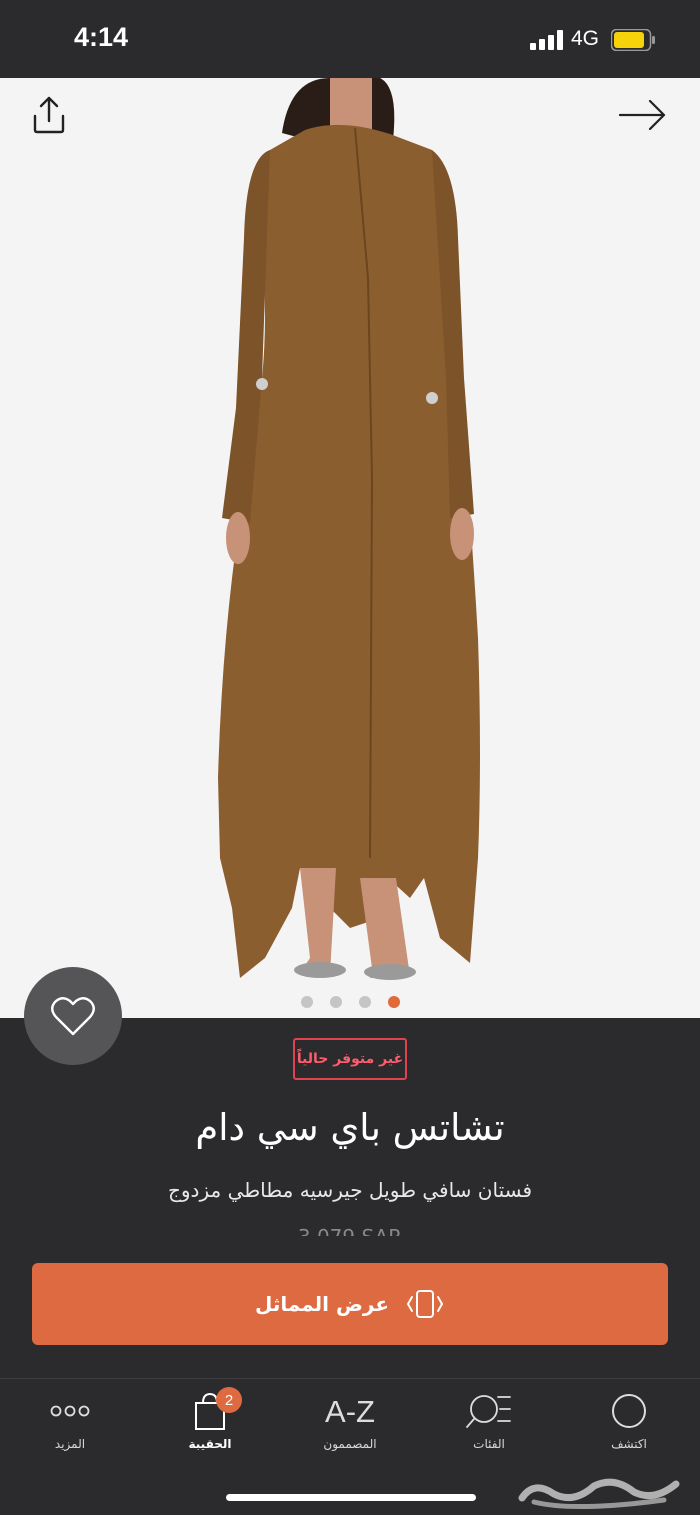  Describe the element at coordinates (350, 1059) in the screenshot. I see `availability-badge: غير متوفر حالياً` at that location.